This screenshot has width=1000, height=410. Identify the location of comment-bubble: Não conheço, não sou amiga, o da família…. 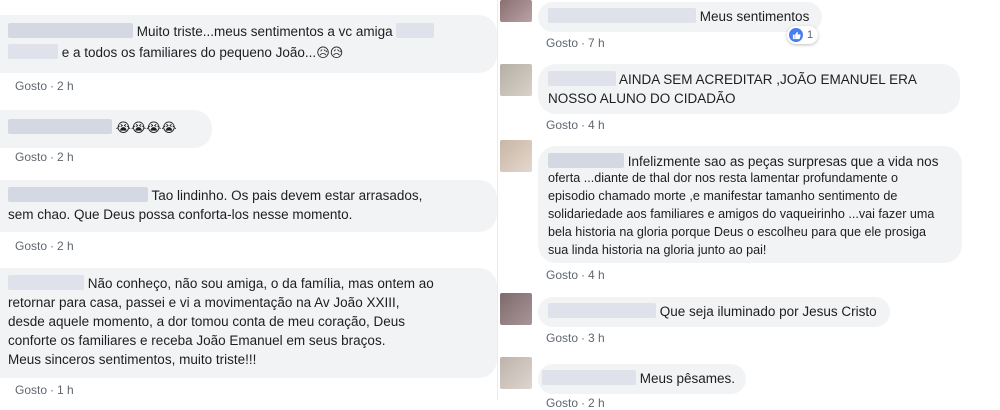
(248, 323).